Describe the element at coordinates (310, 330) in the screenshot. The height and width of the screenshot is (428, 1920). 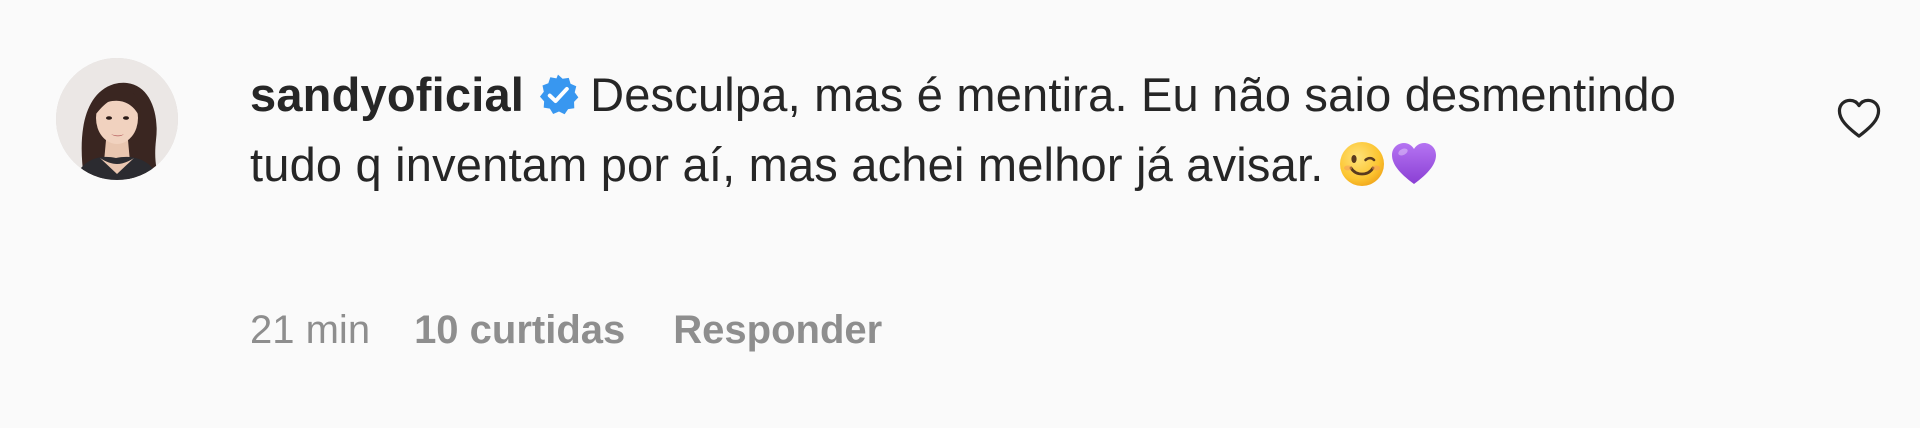
I see `timestamp: 21 min` at that location.